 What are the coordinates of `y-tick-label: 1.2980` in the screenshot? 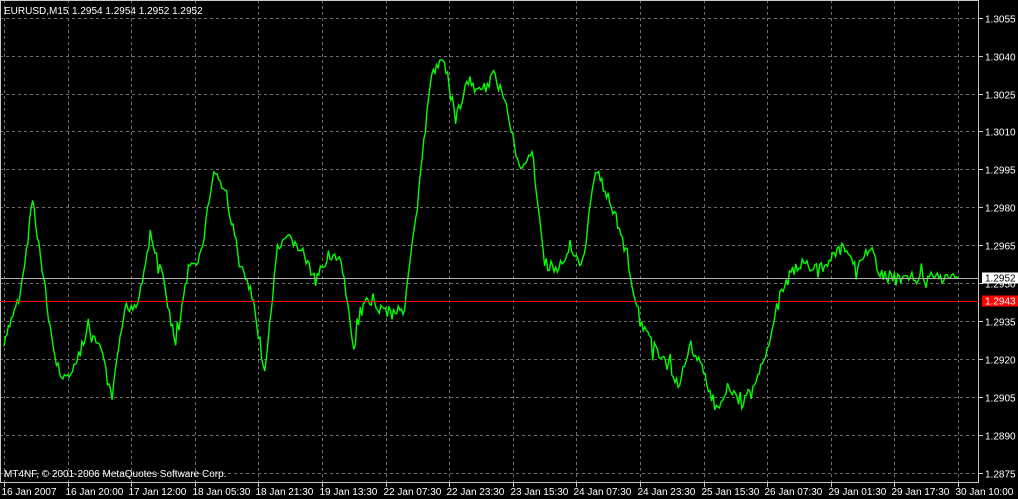 It's located at (1000, 209).